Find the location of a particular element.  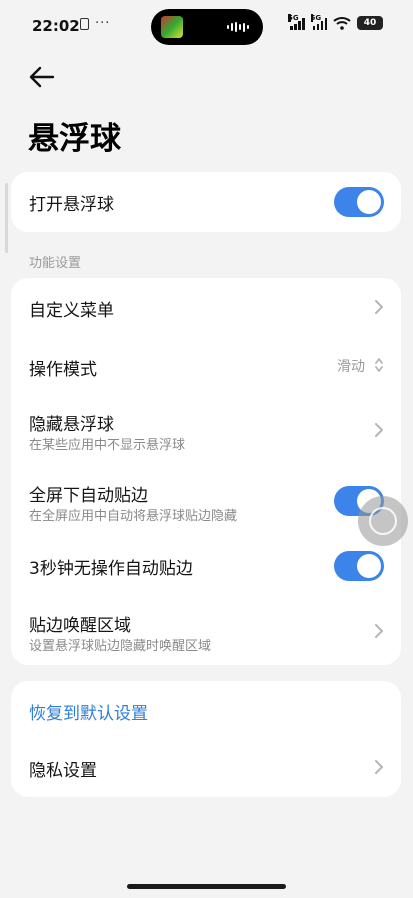

row-subtitle: 在某些应用中不显示悬浮球 is located at coordinates (107, 445).